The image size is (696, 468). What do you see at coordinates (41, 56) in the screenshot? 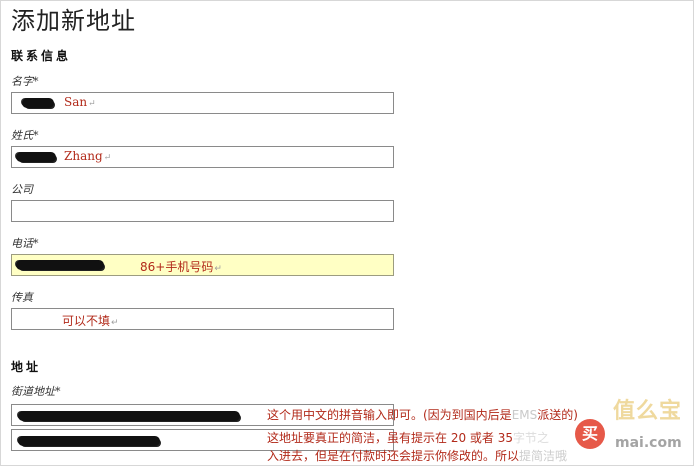
I see `contact-section-title: 联系信息` at bounding box center [41, 56].